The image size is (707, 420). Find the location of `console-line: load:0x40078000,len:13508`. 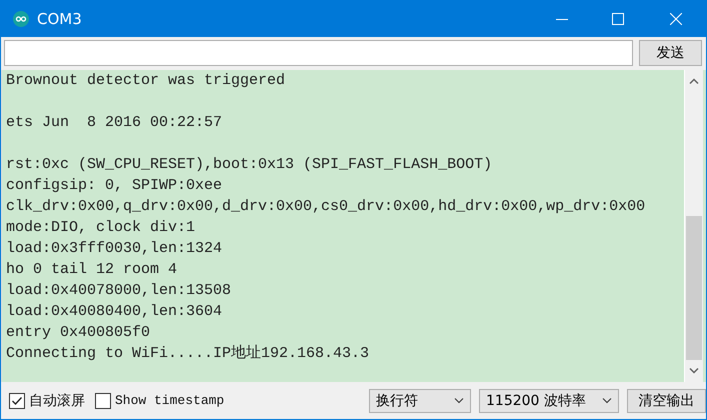

console-line: load:0x40078000,len:13508 is located at coordinates (119, 290).